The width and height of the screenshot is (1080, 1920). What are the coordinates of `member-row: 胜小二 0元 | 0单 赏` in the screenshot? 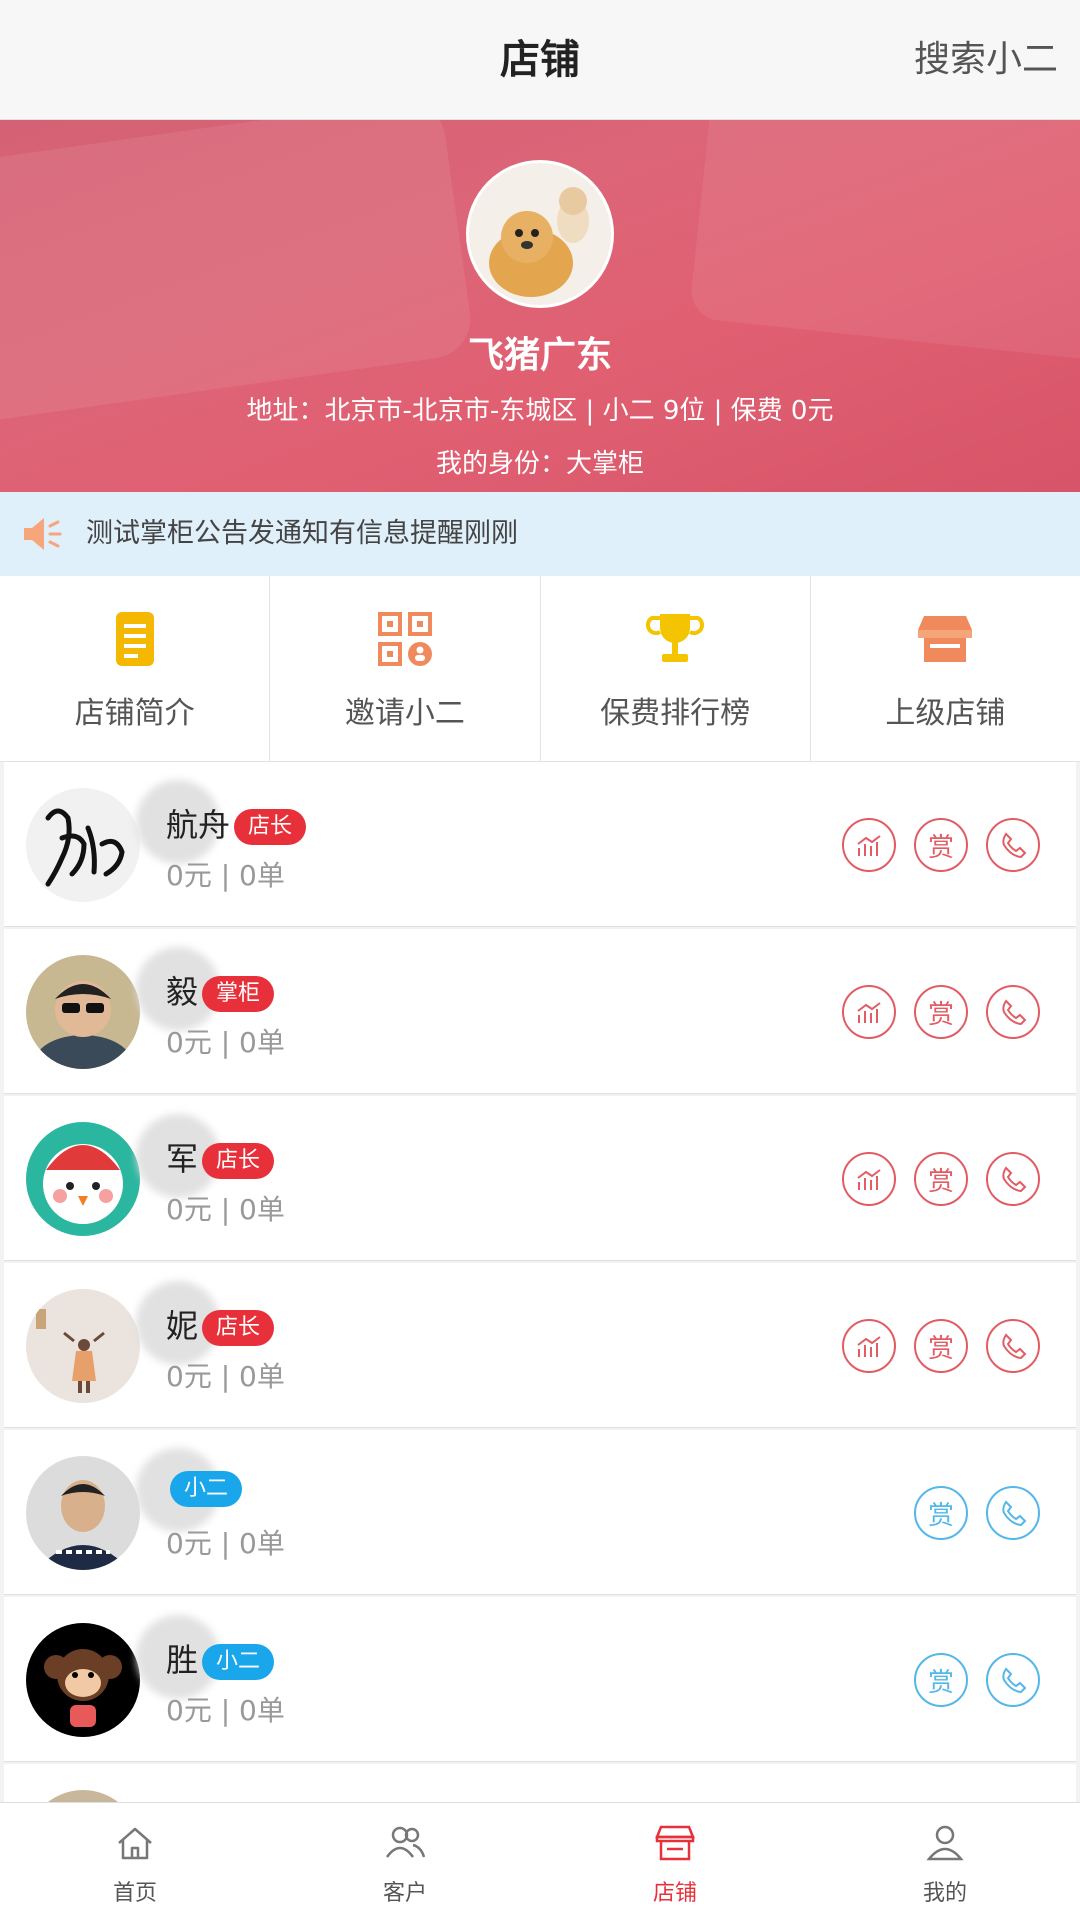 It's located at (540, 1679).